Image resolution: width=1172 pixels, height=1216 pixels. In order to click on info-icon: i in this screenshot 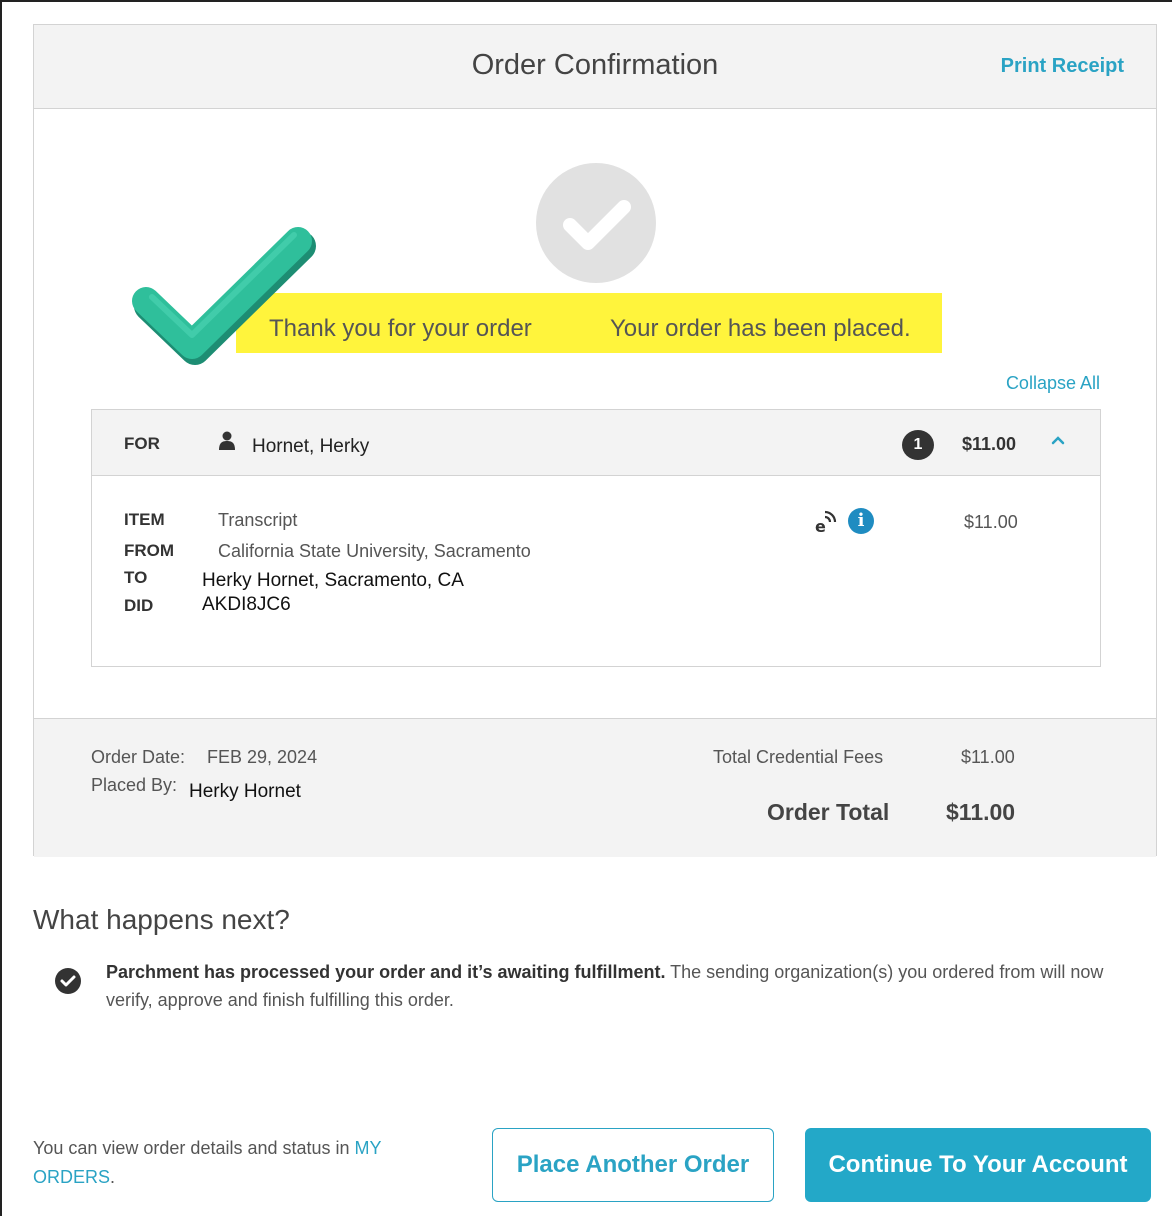, I will do `click(861, 521)`.